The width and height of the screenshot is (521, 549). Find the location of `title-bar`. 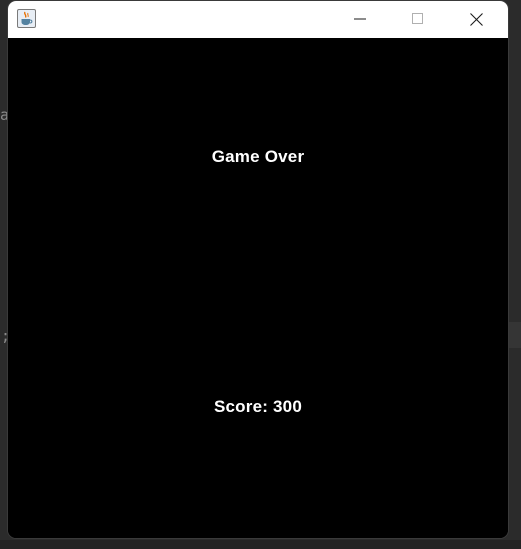

title-bar is located at coordinates (258, 19).